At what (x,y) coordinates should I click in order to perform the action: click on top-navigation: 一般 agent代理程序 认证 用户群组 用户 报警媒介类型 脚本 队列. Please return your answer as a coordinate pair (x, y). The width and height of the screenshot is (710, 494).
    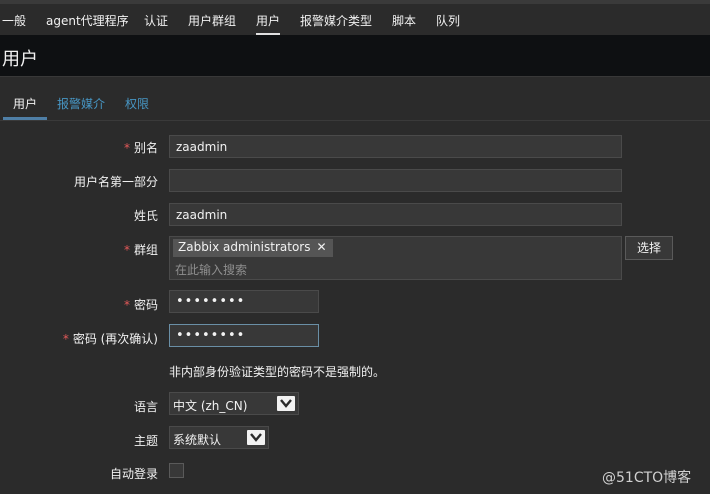
    Looking at the image, I should click on (355, 18).